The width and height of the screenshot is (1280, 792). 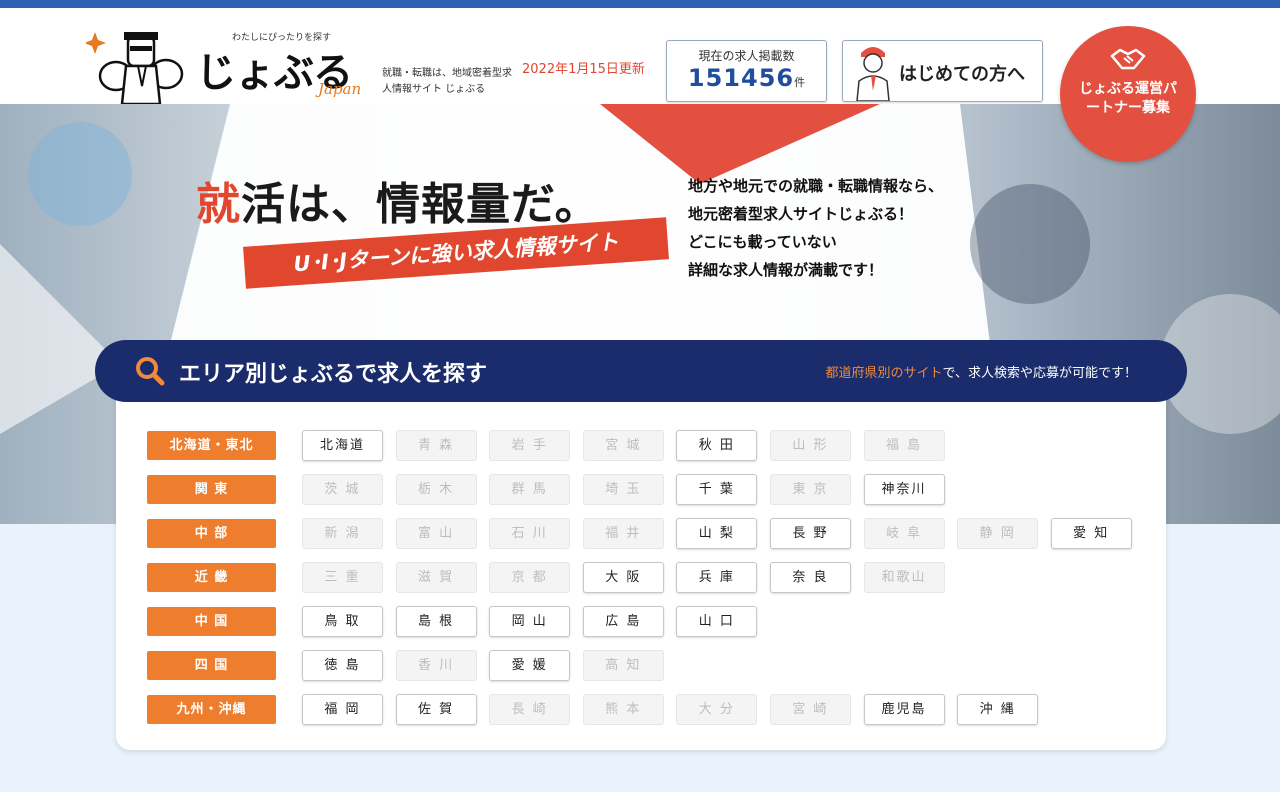 What do you see at coordinates (530, 709) in the screenshot?
I see `prefecture-button: 長 崎` at bounding box center [530, 709].